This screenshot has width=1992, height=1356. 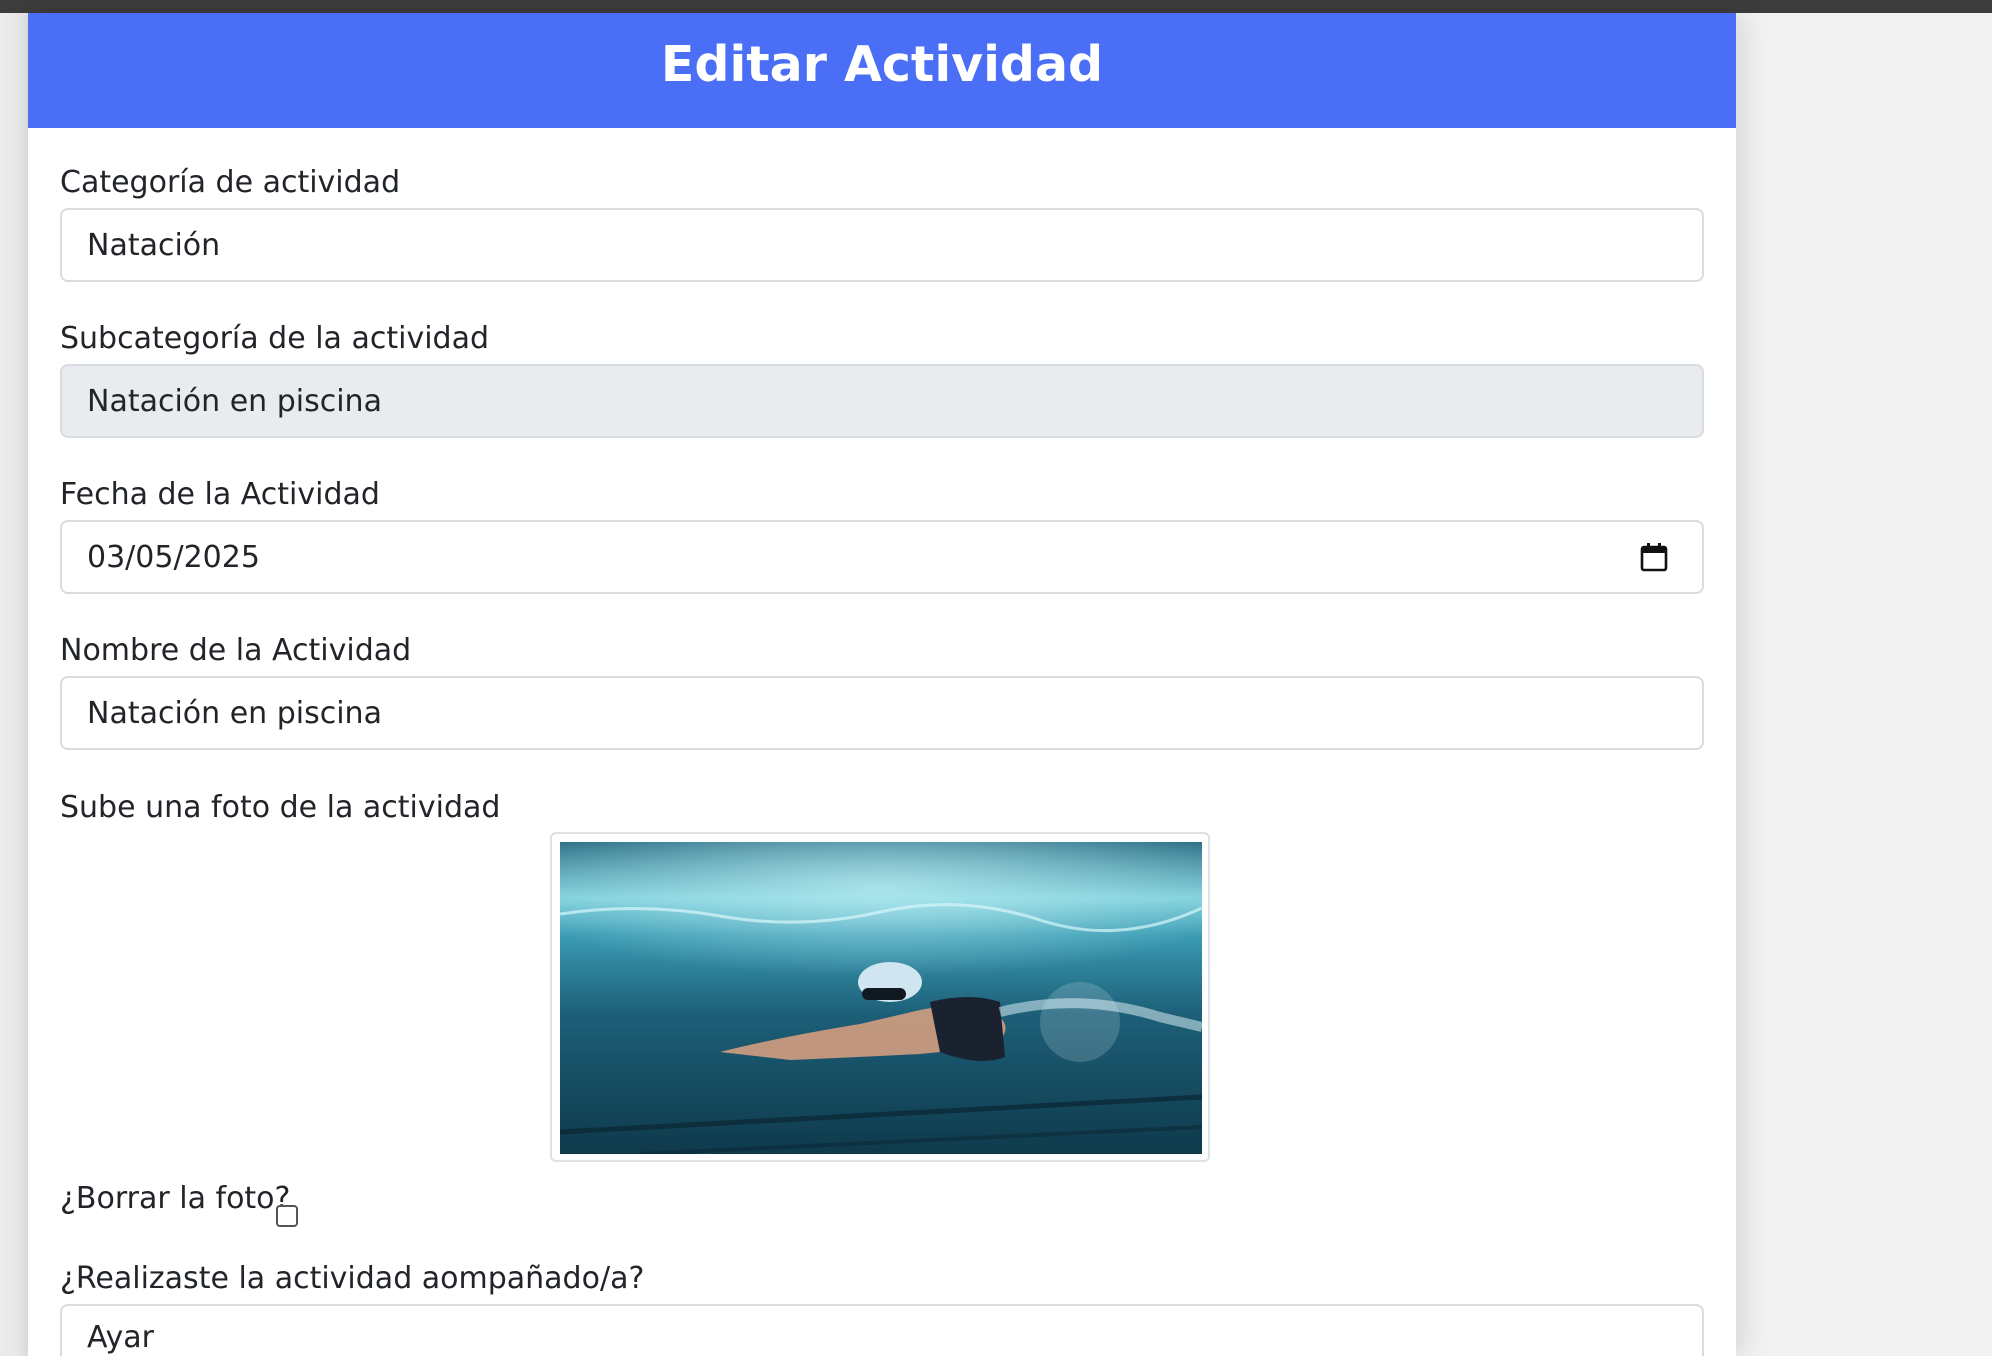 I want to click on activity-photo, so click(x=881, y=998).